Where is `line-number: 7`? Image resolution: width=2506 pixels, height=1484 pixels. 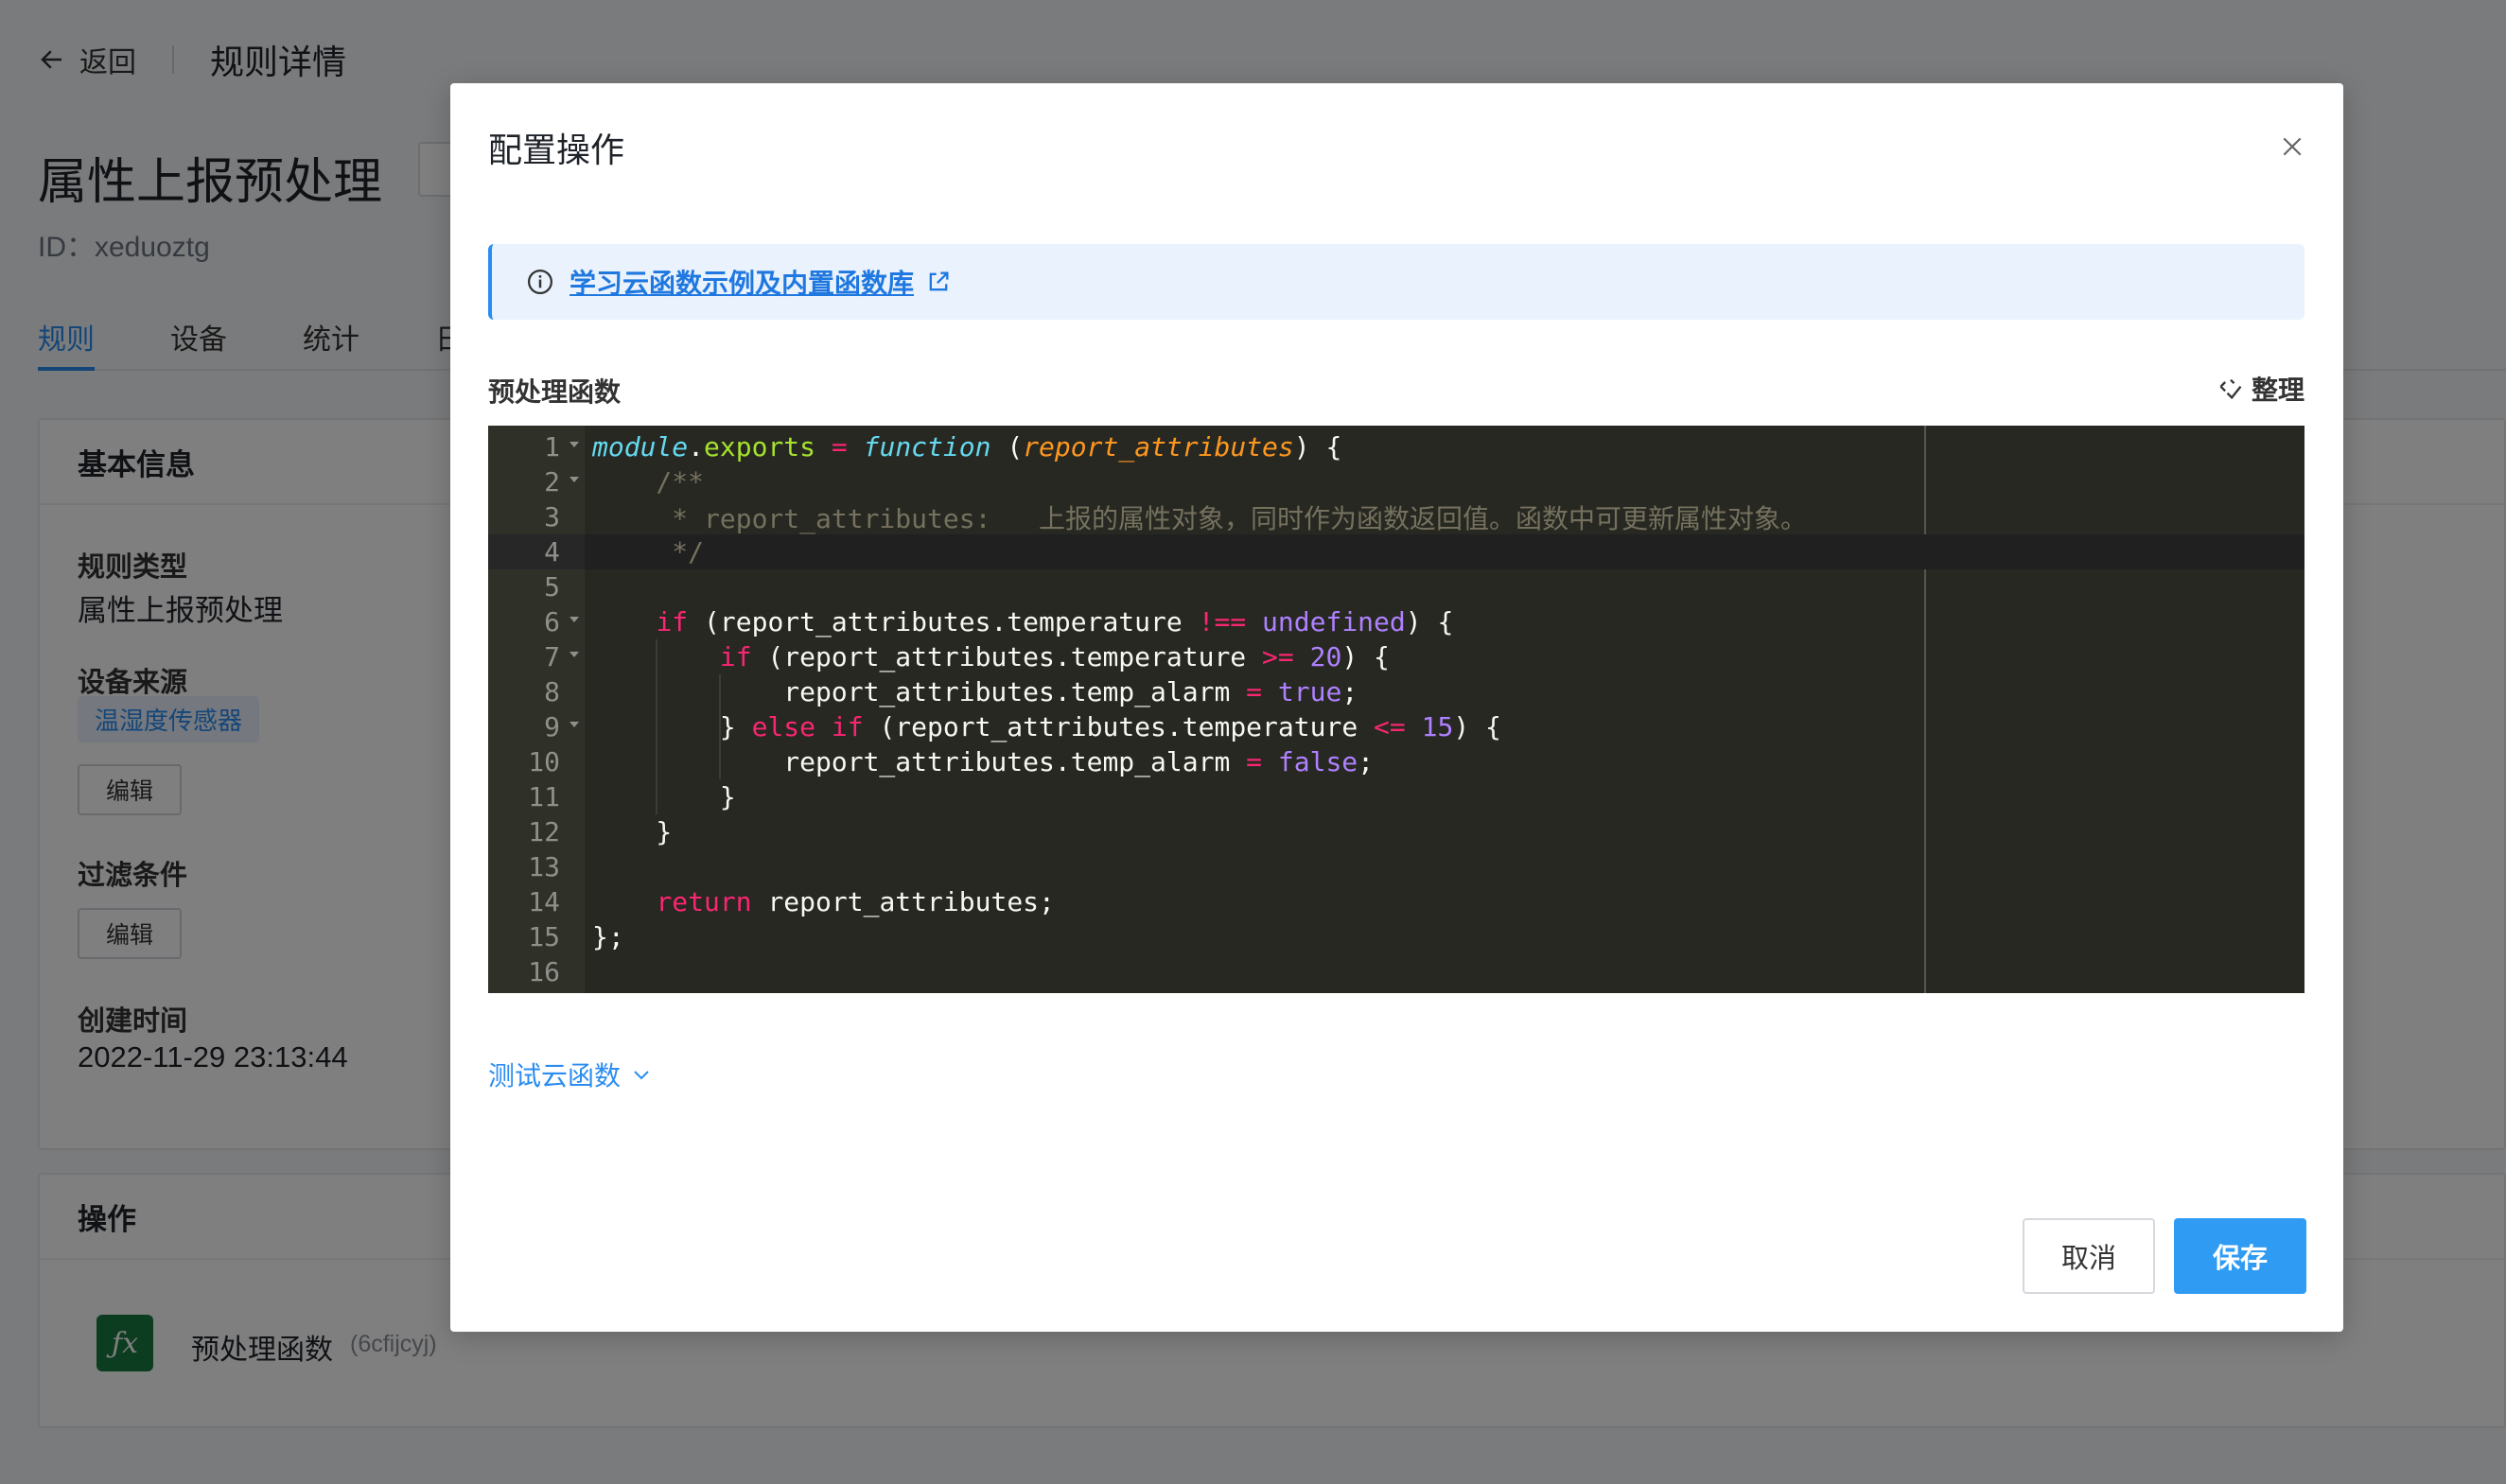
line-number: 7 is located at coordinates (537, 657).